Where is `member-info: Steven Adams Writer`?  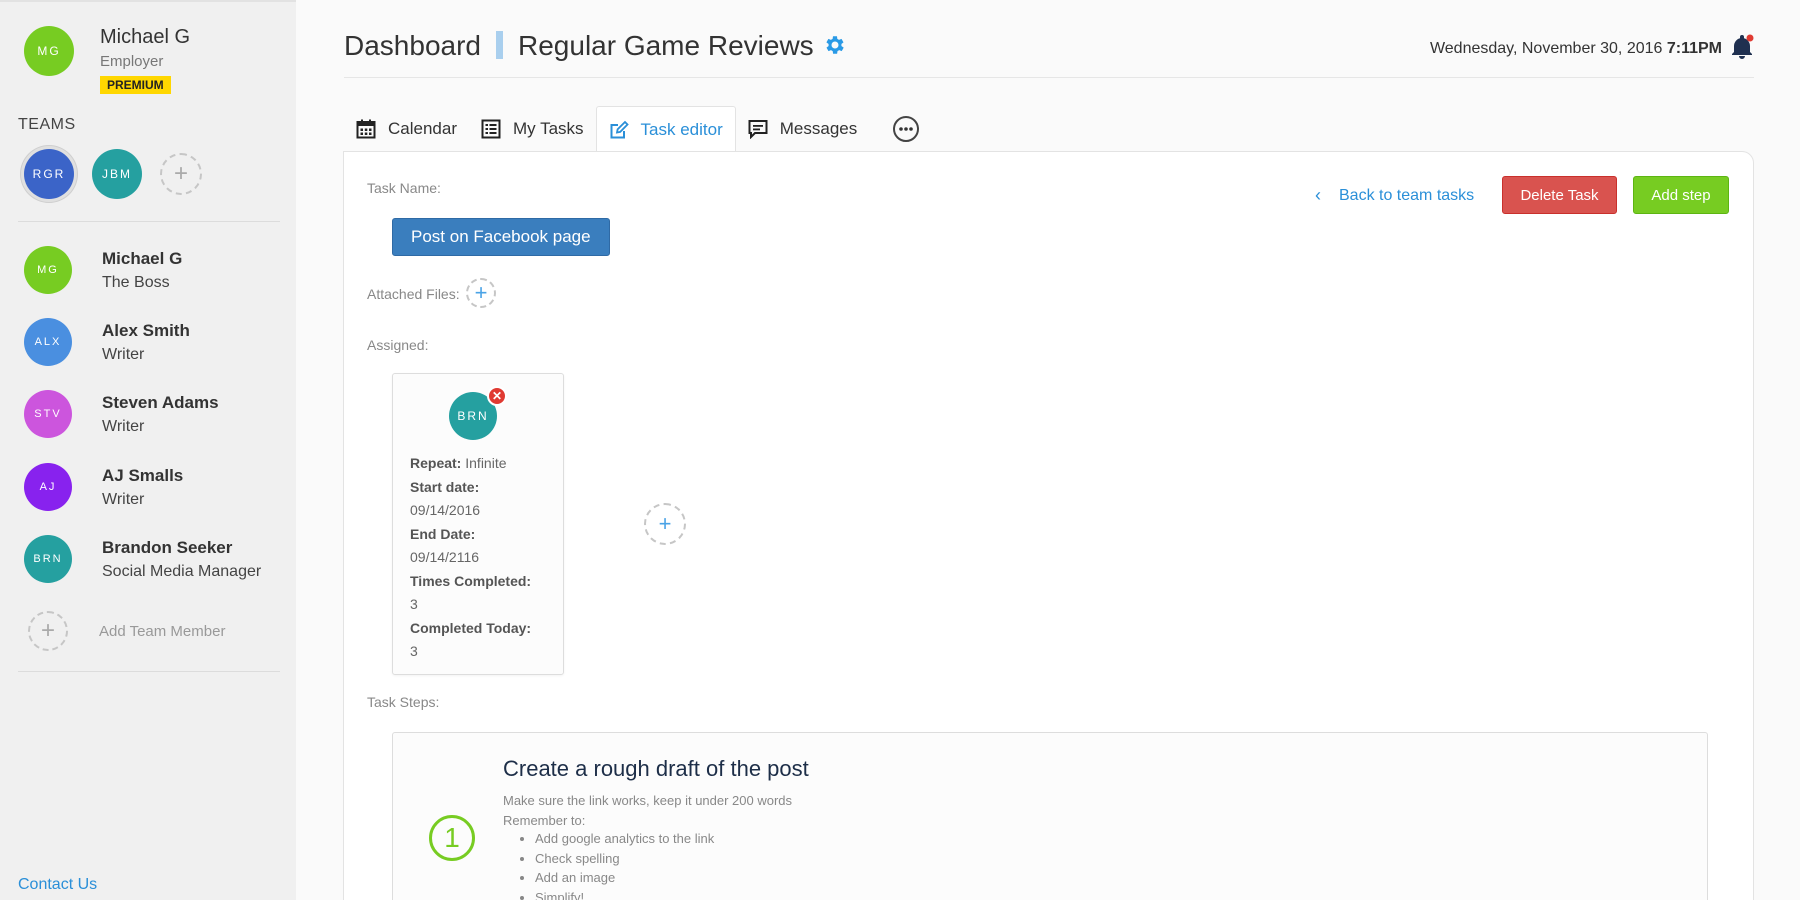 member-info: Steven Adams Writer is located at coordinates (160, 414).